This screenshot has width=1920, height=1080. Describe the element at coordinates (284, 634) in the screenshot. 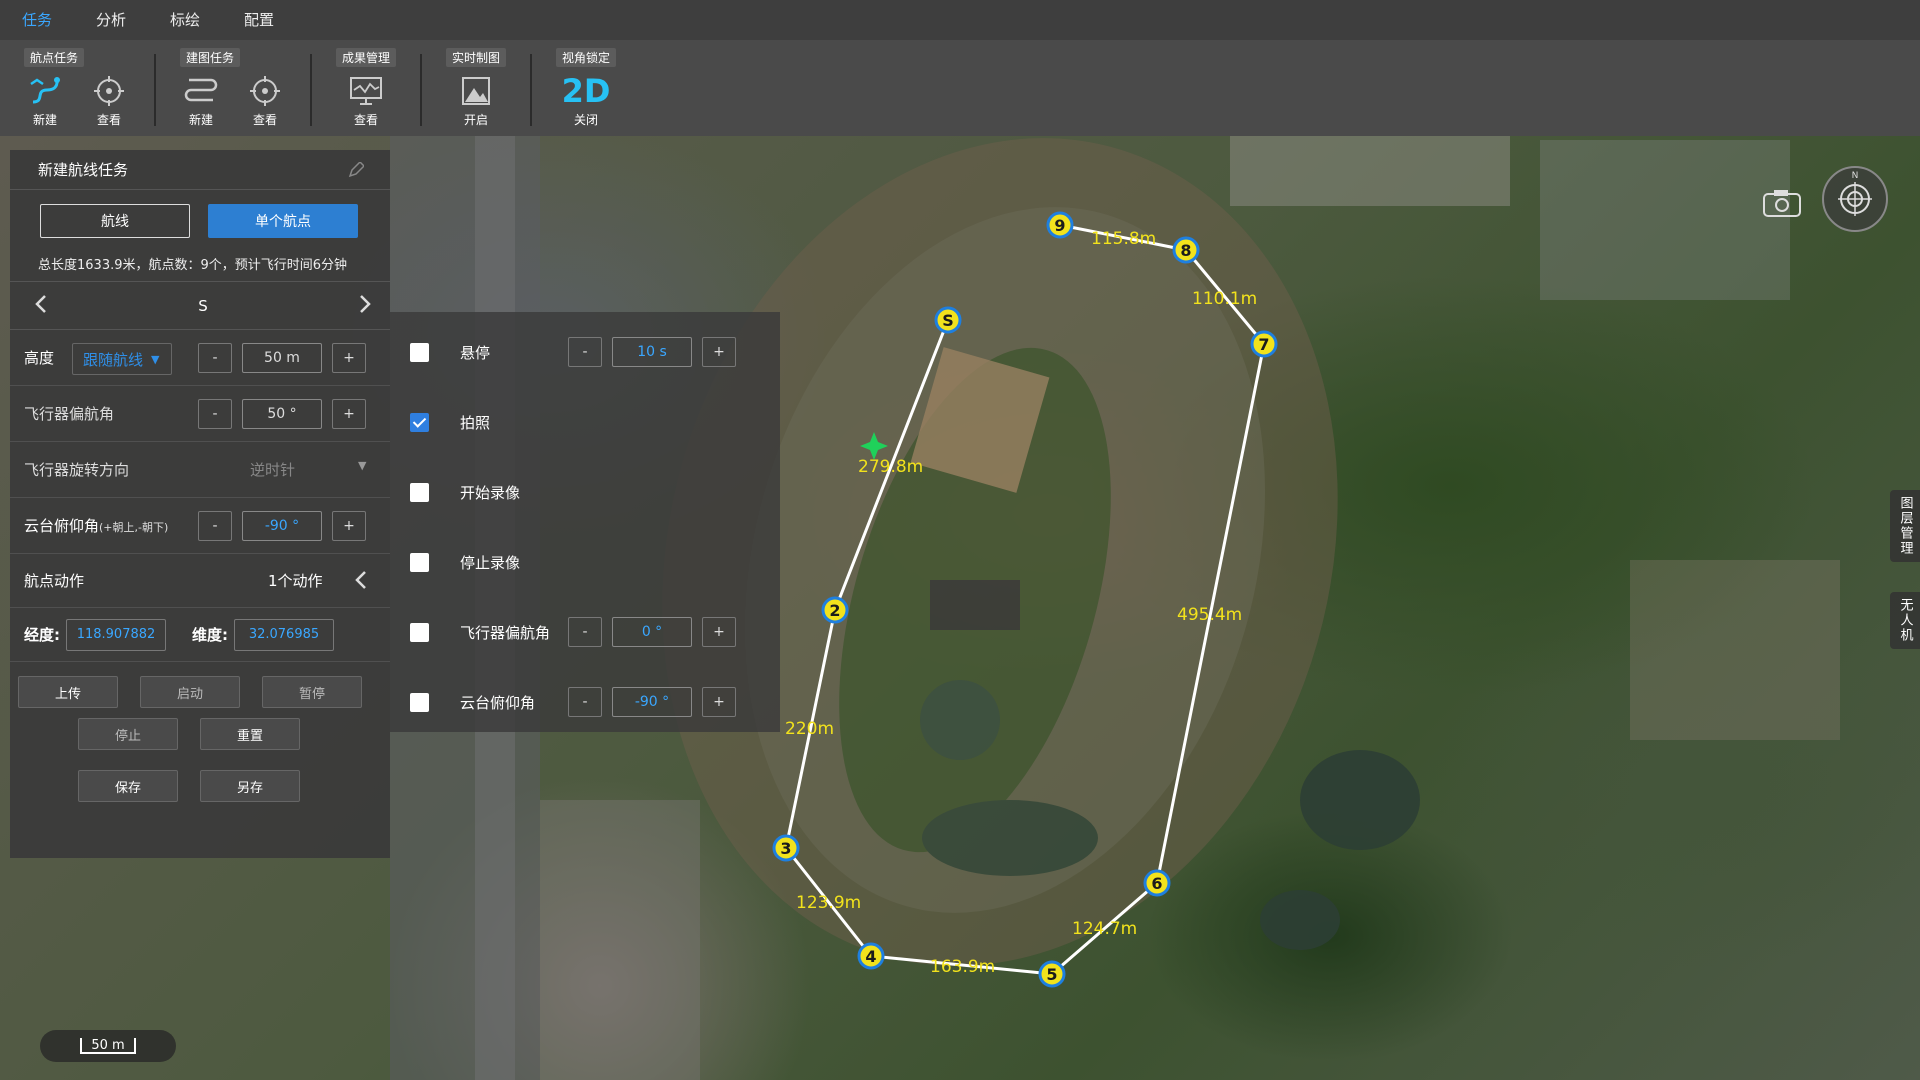

I see `latitude-field: 32.076985` at that location.